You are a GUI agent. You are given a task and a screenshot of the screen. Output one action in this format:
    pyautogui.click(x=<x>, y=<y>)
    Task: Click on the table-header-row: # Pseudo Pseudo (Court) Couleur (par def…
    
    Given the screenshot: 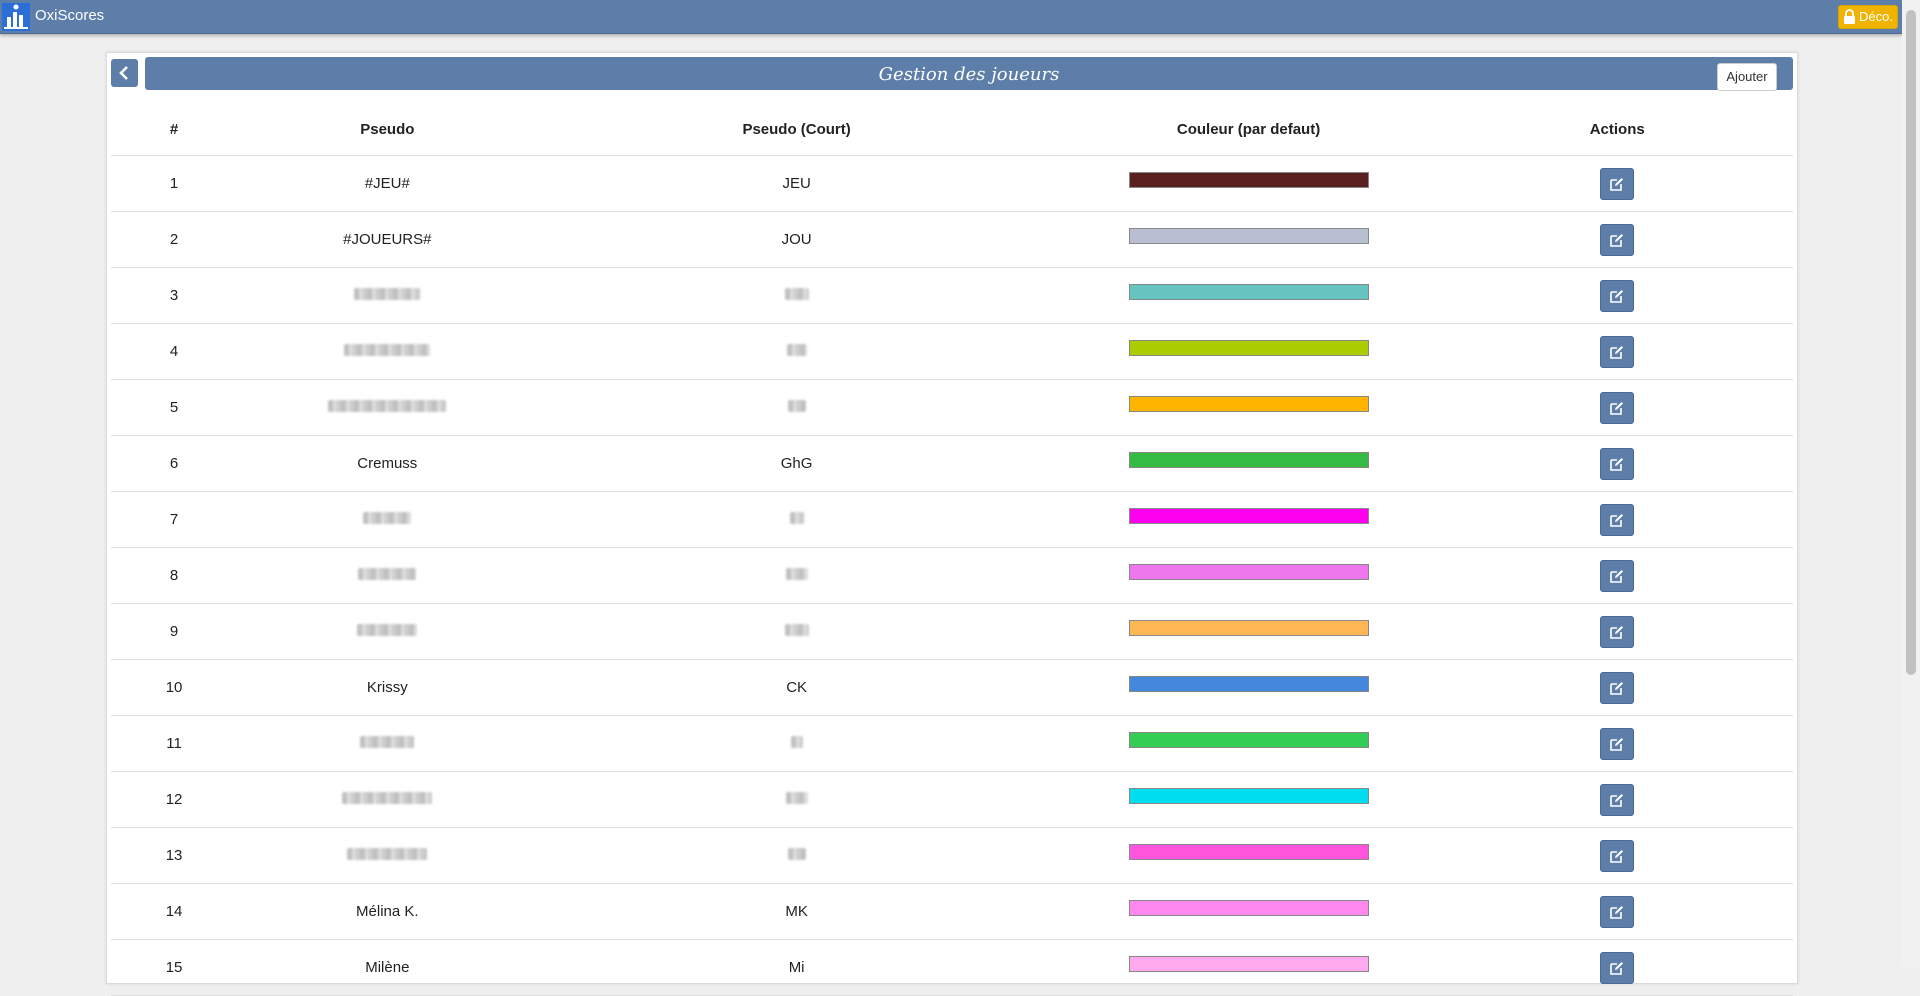 What is the action you would take?
    pyautogui.click(x=952, y=129)
    